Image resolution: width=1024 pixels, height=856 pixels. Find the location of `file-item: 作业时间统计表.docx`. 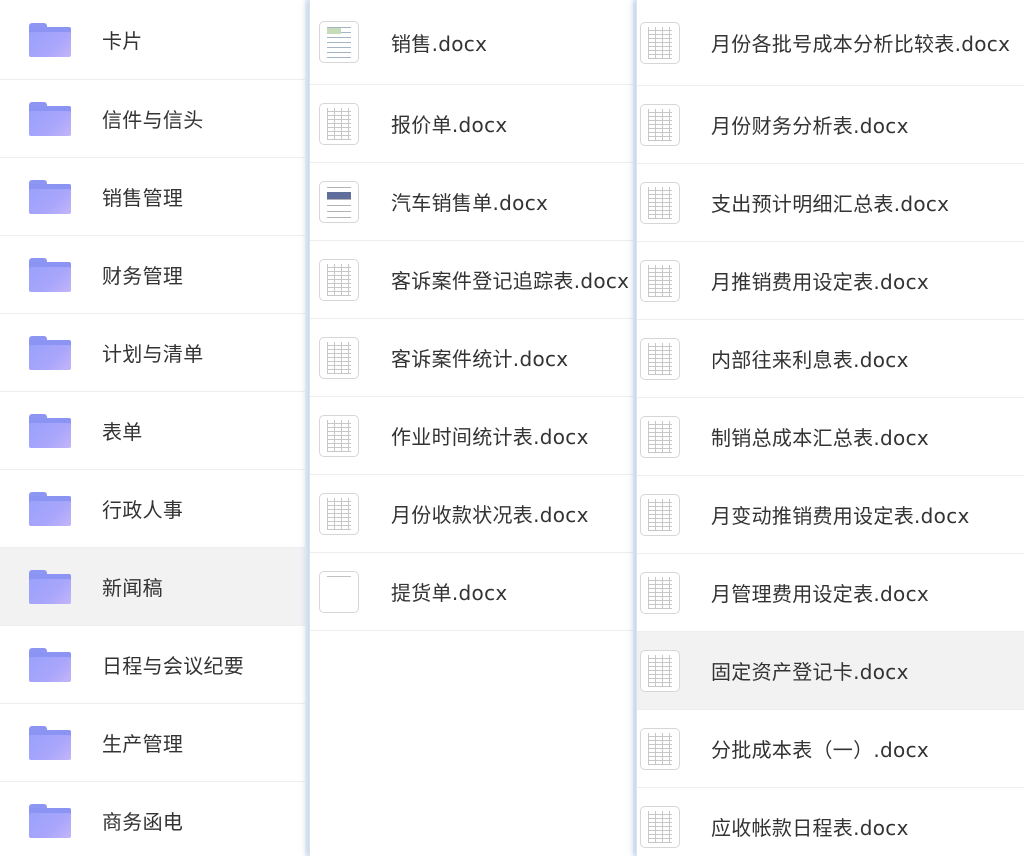

file-item: 作业时间统计表.docx is located at coordinates (471, 436).